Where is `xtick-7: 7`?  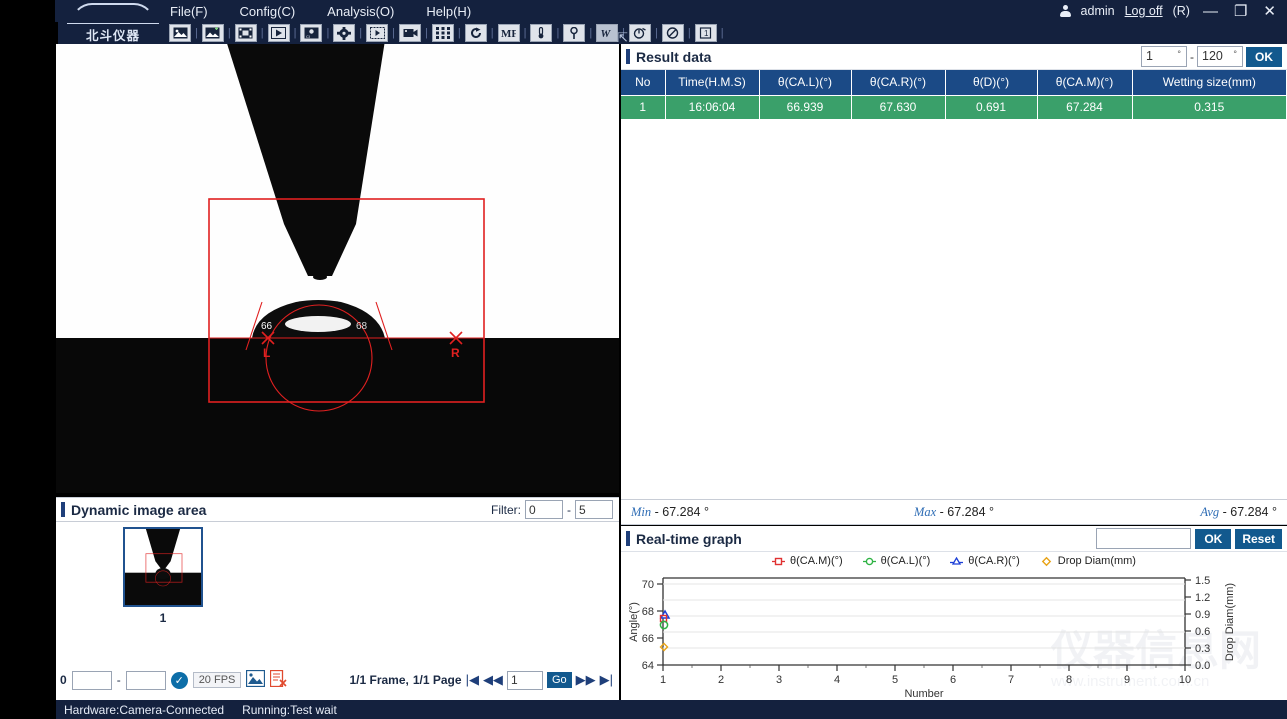 xtick-7: 7 is located at coordinates (1011, 680).